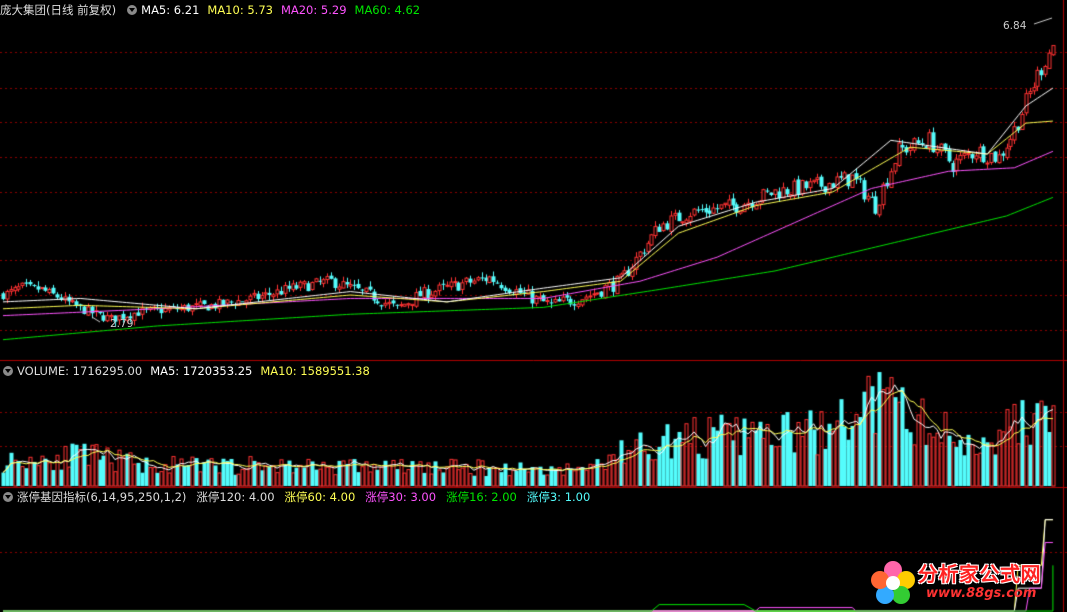 Image resolution: width=1067 pixels, height=612 pixels. I want to click on ma10-label: MA10: 5.73, so click(240, 10).